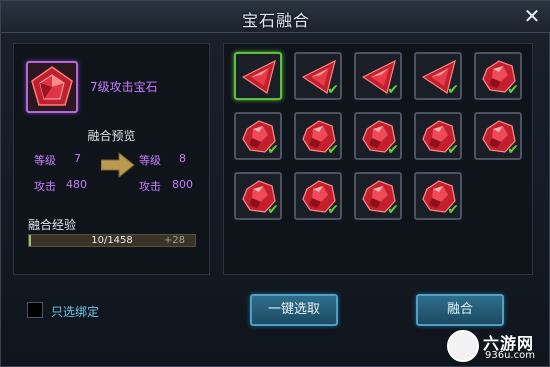  What do you see at coordinates (460, 310) in the screenshot?
I see `fuse-button: 融合` at bounding box center [460, 310].